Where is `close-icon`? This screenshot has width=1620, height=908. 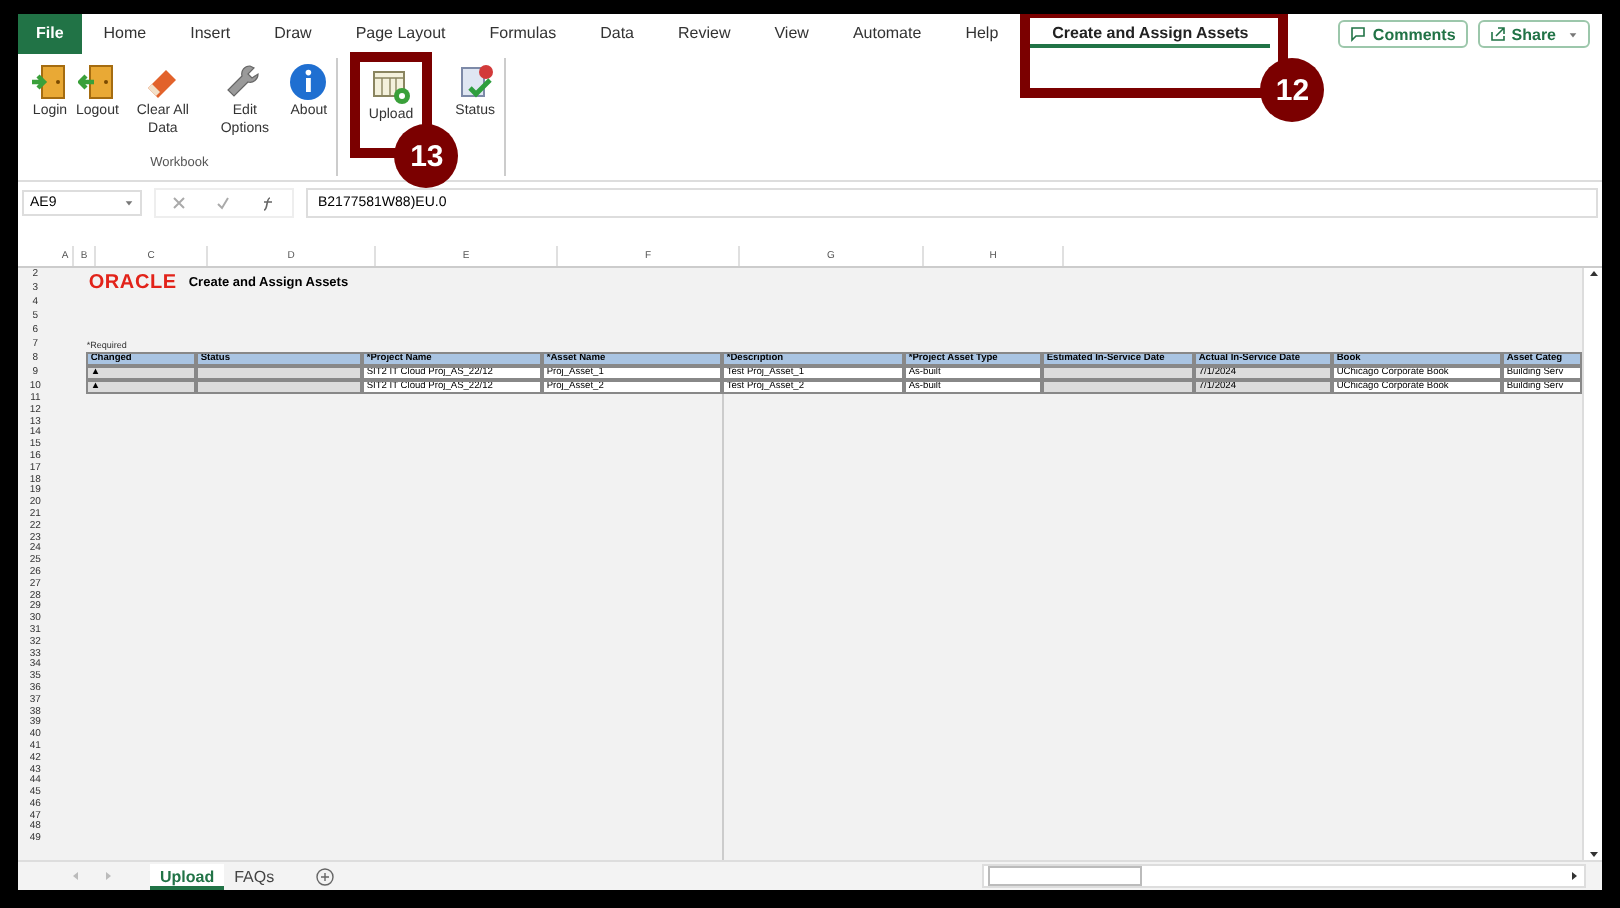 close-icon is located at coordinates (178, 203).